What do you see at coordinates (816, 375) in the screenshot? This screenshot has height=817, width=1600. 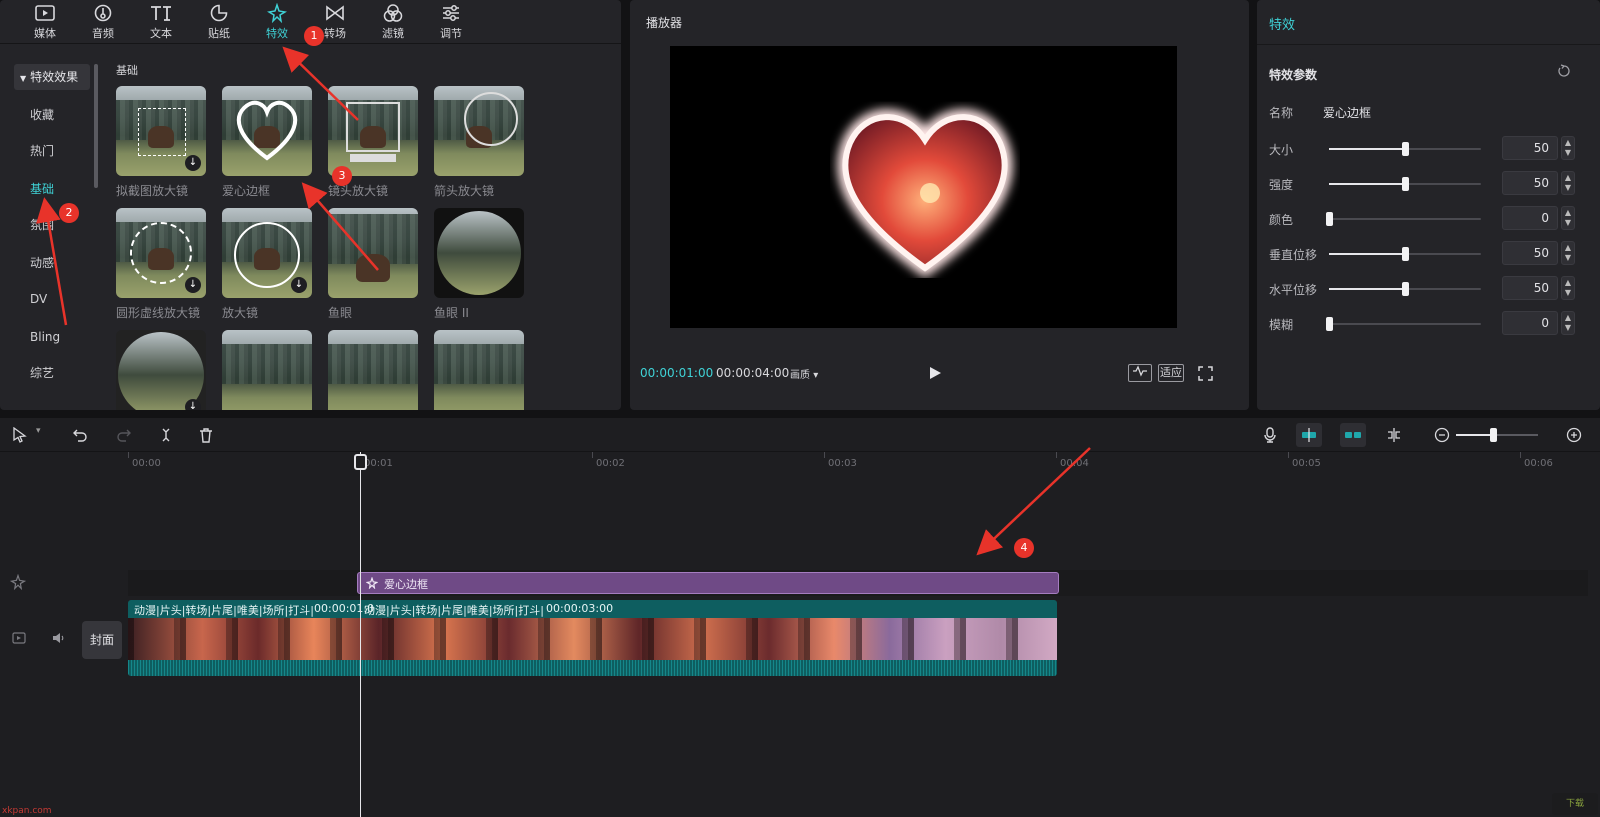 I see `caret-down-icon: ▾` at bounding box center [816, 375].